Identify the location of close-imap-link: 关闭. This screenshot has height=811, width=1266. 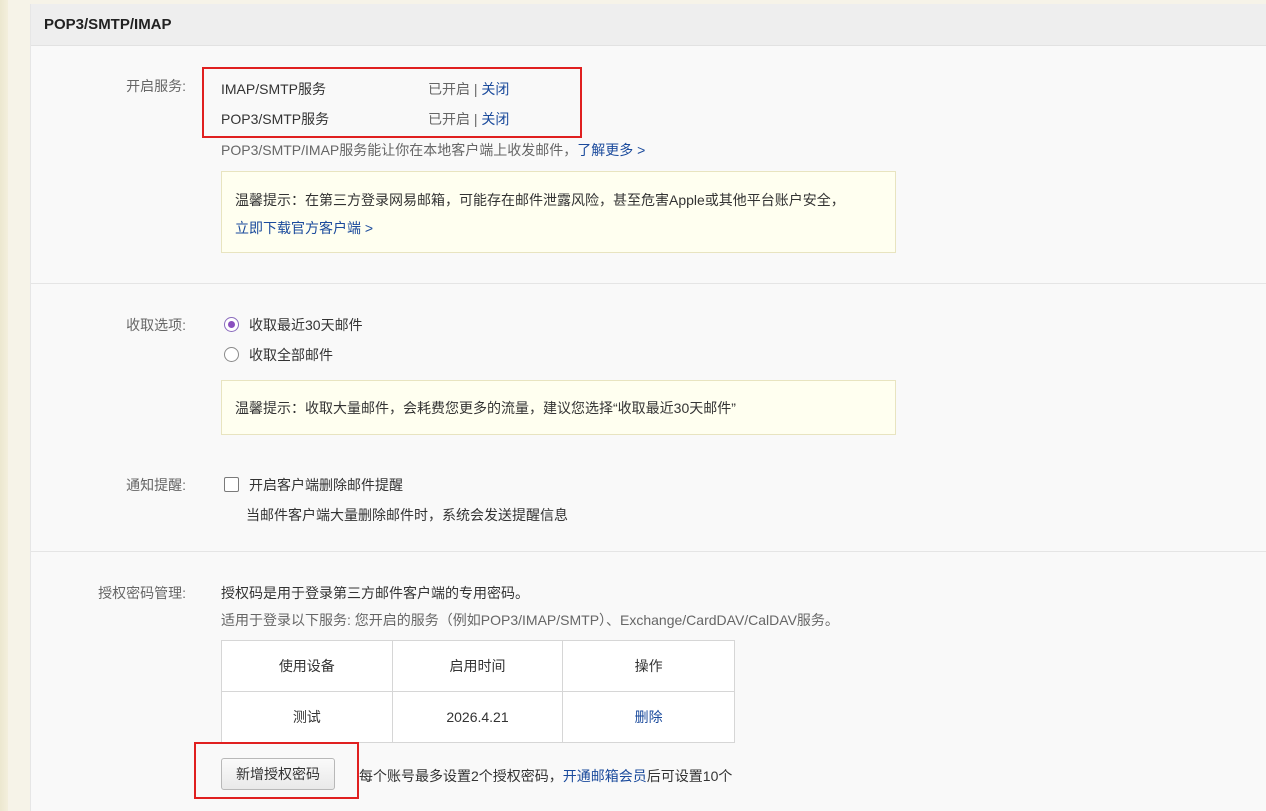
(495, 89).